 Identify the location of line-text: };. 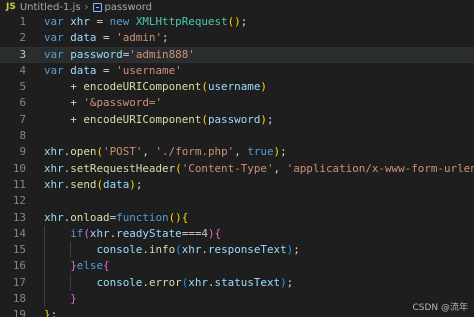
(50, 312).